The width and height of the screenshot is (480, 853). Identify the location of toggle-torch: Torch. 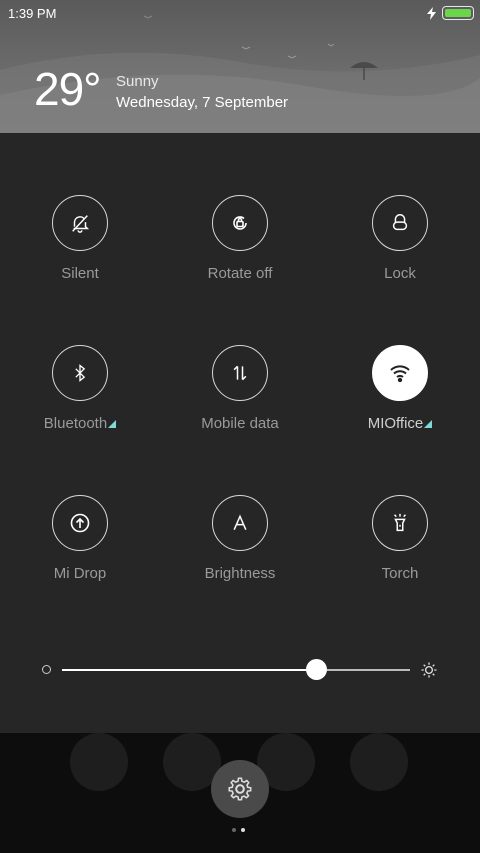
(400, 538).